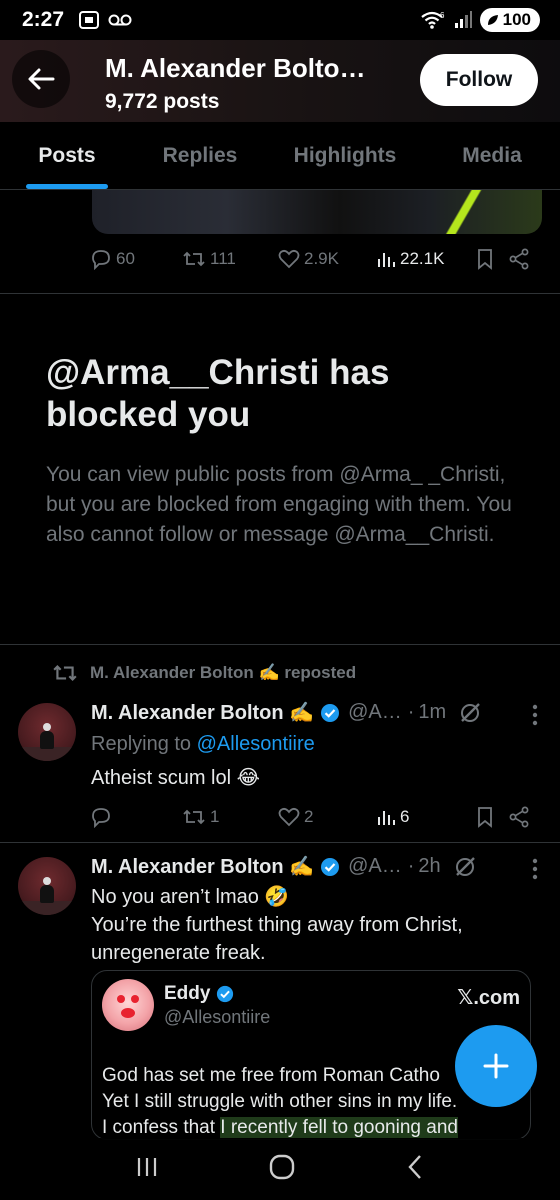 This screenshot has height=1200, width=560. Describe the element at coordinates (223, 672) in the screenshot. I see `repost-label: M. Alexander Bolton ✍️ reposted` at that location.